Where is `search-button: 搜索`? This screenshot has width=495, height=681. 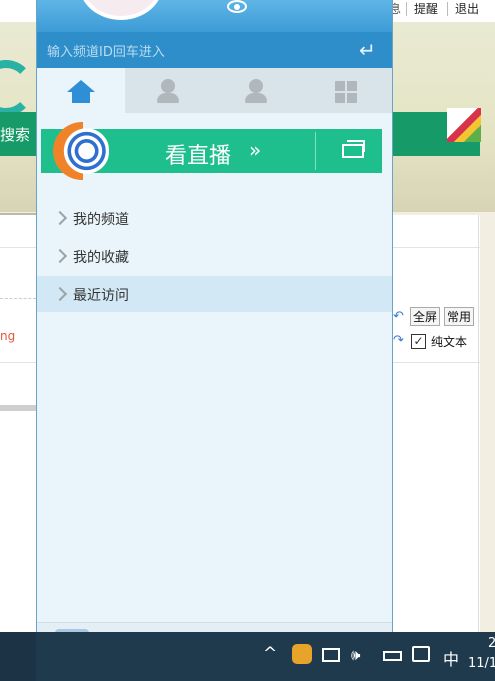 search-button: 搜索 is located at coordinates (15, 134).